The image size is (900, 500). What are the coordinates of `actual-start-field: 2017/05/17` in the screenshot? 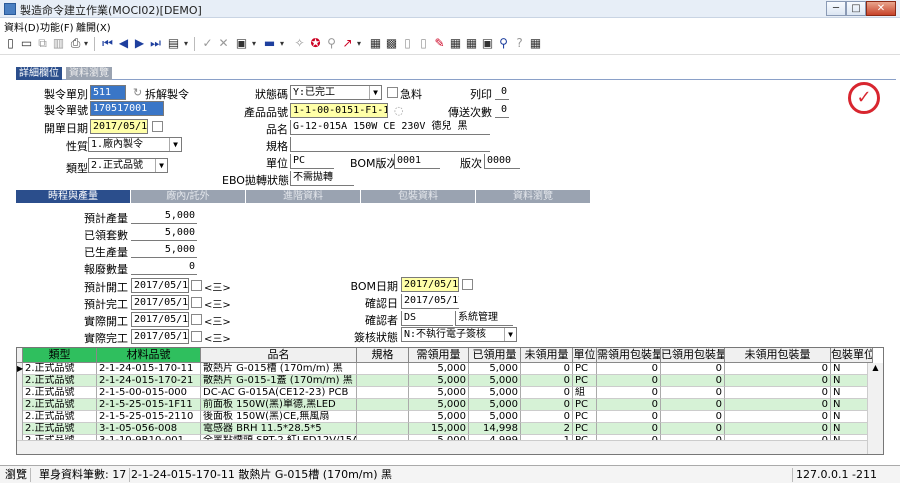 It's located at (160, 319).